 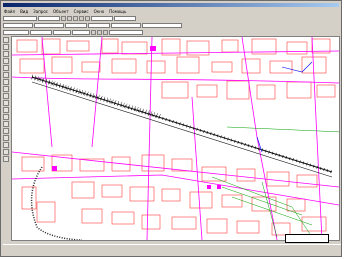 I want to click on zoom-out-button, so click(x=87, y=18).